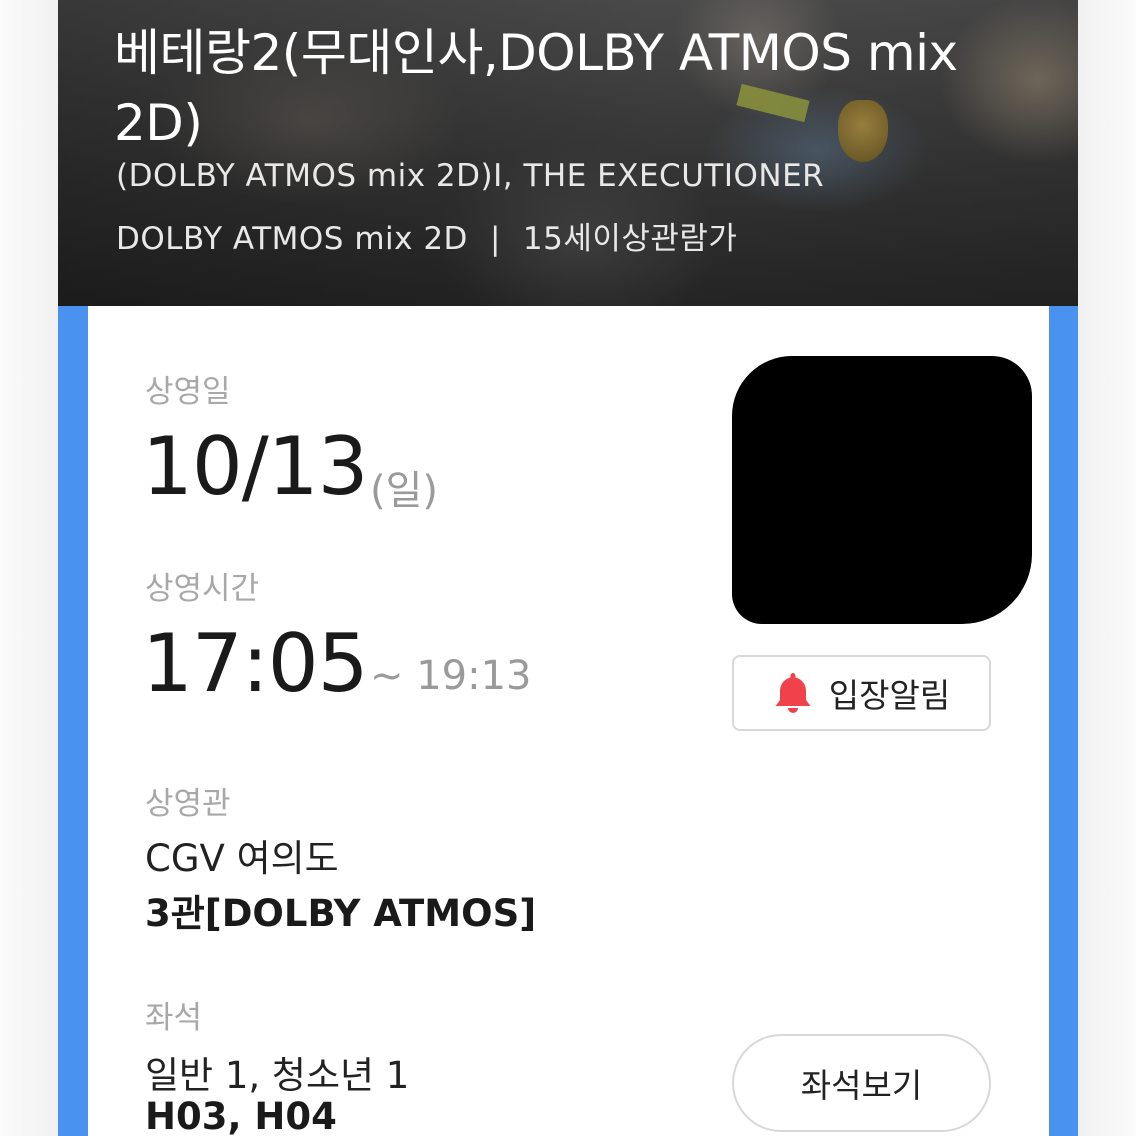 This screenshot has width=1136, height=1136. What do you see at coordinates (451, 676) in the screenshot?
I see `end-time: ~ 19:13` at bounding box center [451, 676].